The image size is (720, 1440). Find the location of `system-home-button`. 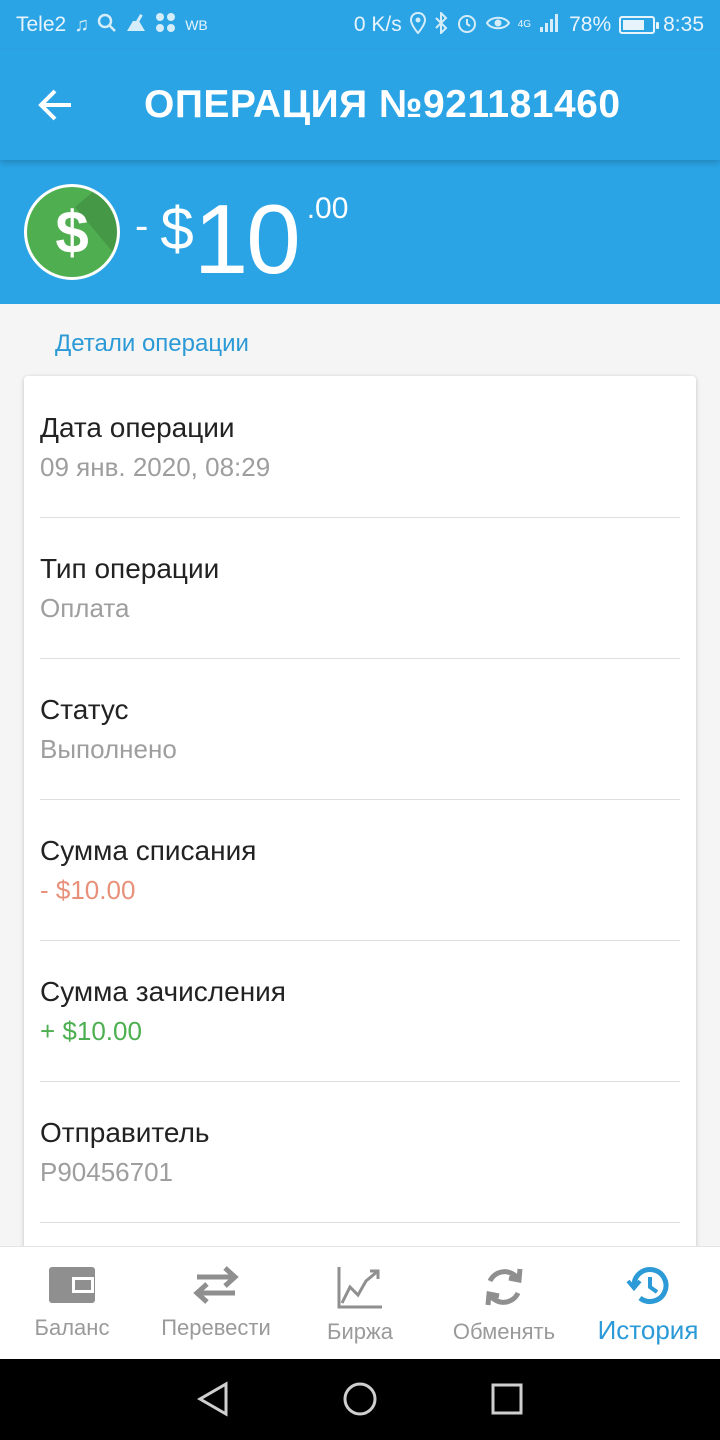

system-home-button is located at coordinates (360, 1399).